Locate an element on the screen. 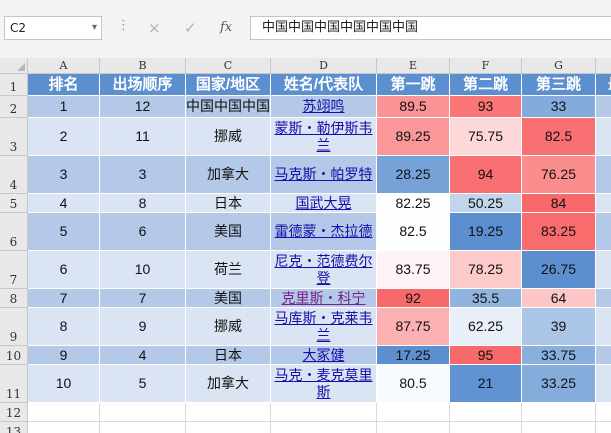  jump2-cell: 50.25 is located at coordinates (486, 203).